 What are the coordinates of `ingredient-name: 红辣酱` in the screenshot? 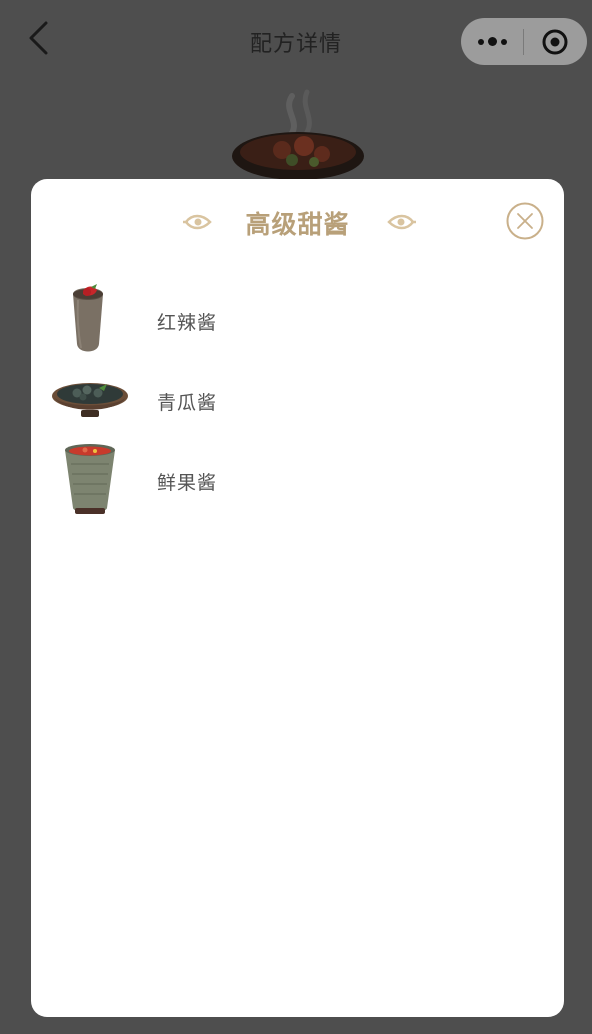 It's located at (187, 323).